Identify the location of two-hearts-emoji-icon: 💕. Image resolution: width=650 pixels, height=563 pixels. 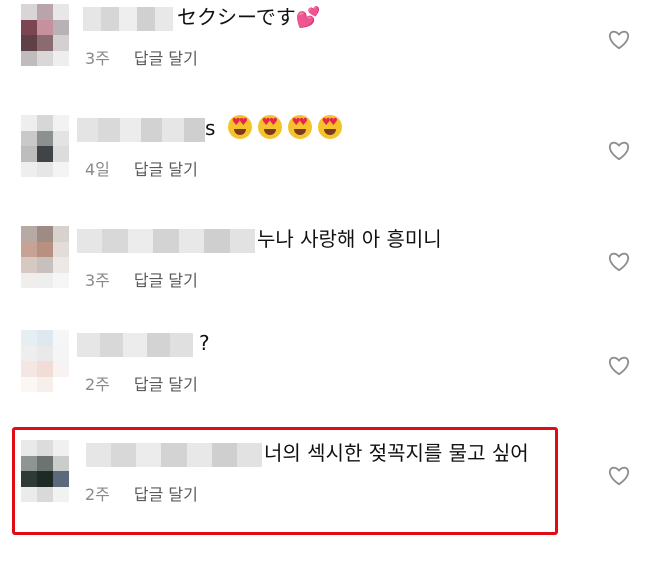
(308, 17).